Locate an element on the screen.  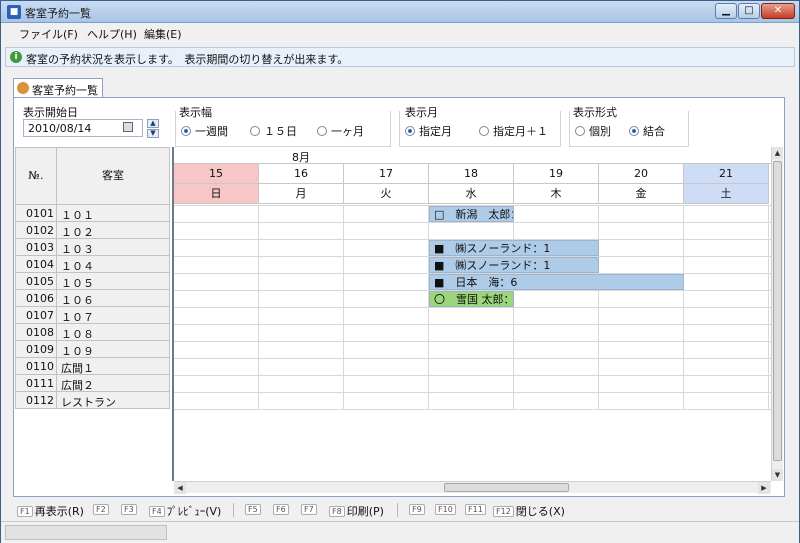
room-row: 0107 １０７ is located at coordinates (92, 315).